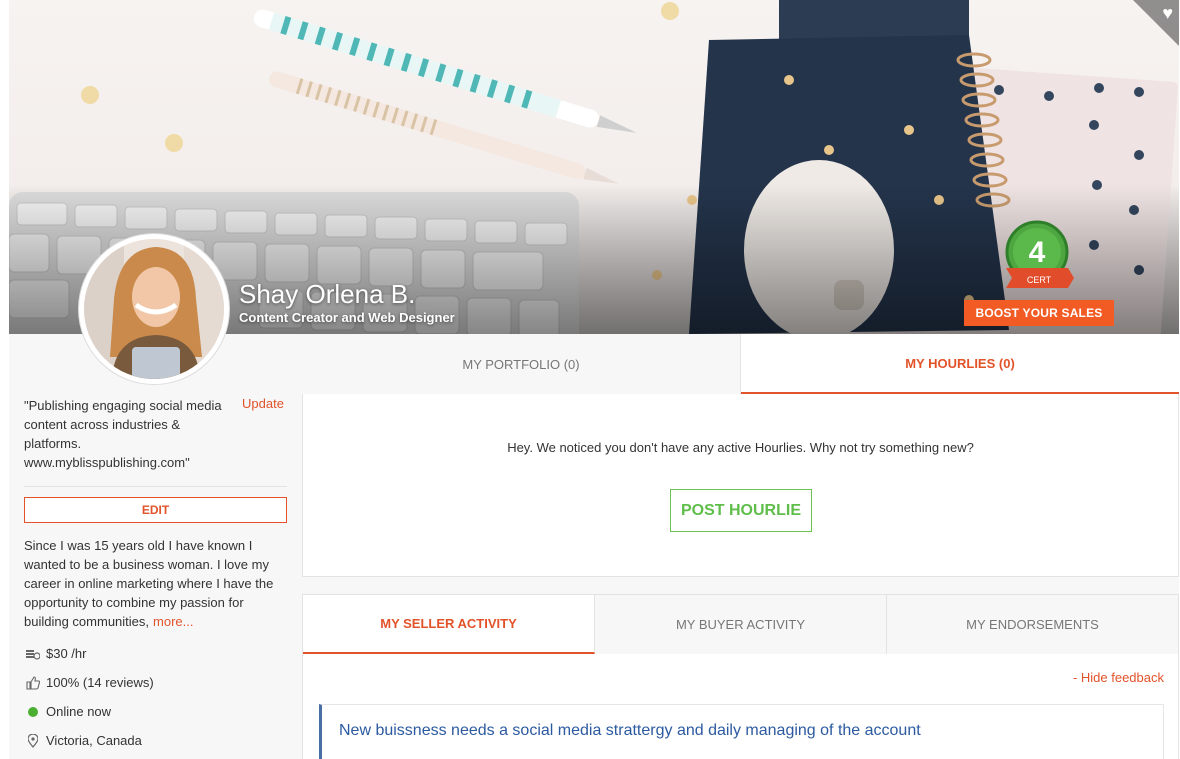 This screenshot has height=759, width=1180. What do you see at coordinates (1039, 280) in the screenshot?
I see `cert-label: CERT` at bounding box center [1039, 280].